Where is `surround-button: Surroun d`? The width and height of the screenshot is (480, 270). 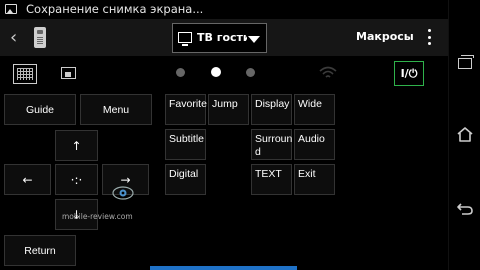 surround-button: Surroun d is located at coordinates (271, 144).